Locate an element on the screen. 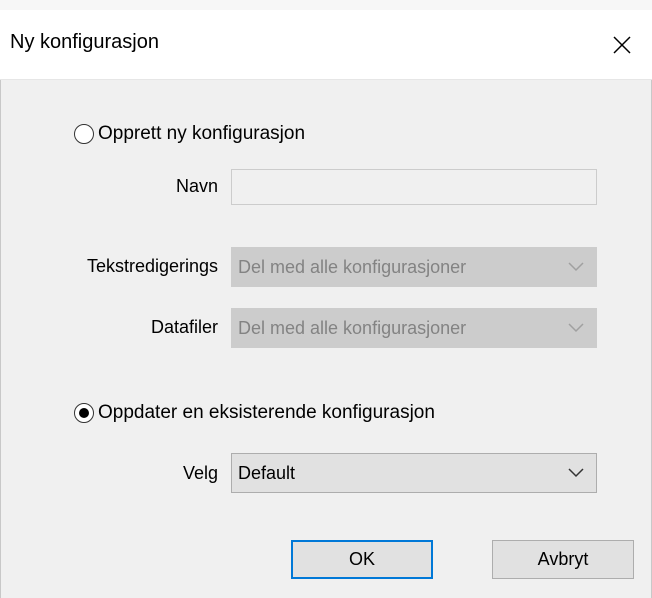 This screenshot has width=652, height=598. window-title: Ny konfigurasjon is located at coordinates (84, 42).